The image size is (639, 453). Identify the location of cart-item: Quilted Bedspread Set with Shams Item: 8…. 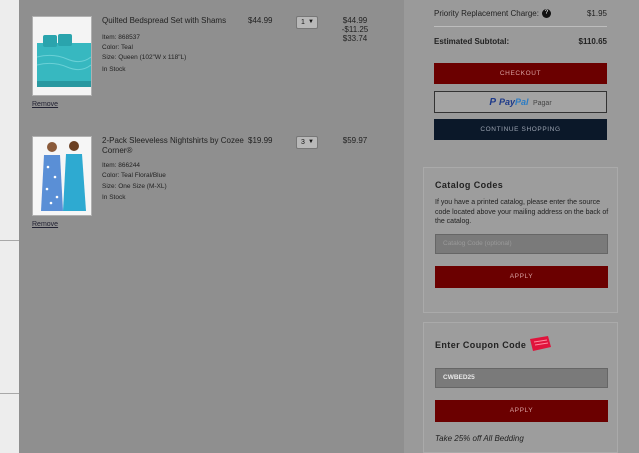
(212, 66).